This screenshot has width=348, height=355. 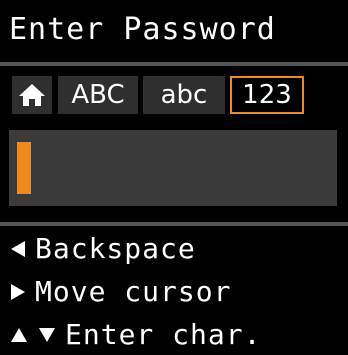 I want to click on help-backspace: Backspace, so click(x=102, y=248).